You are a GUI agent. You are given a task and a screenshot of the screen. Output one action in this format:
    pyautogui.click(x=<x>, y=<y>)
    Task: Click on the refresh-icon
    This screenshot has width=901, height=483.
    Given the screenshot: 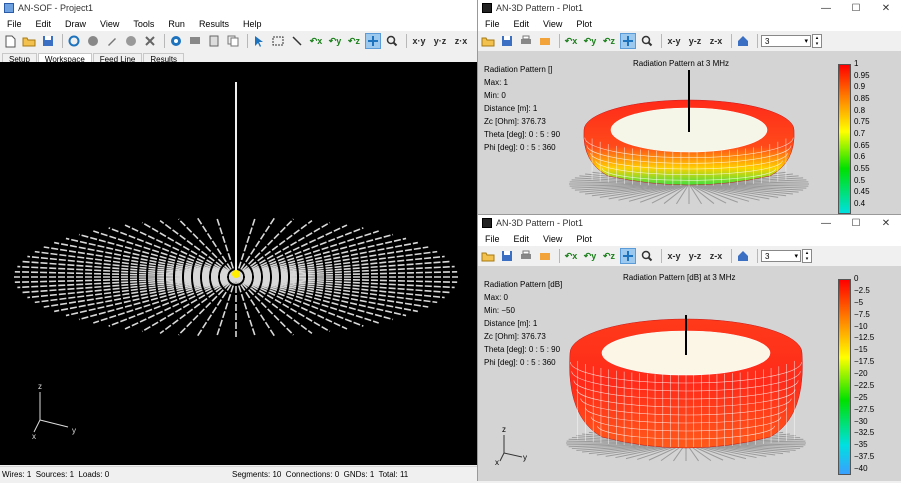 What is the action you would take?
    pyautogui.click(x=74, y=41)
    